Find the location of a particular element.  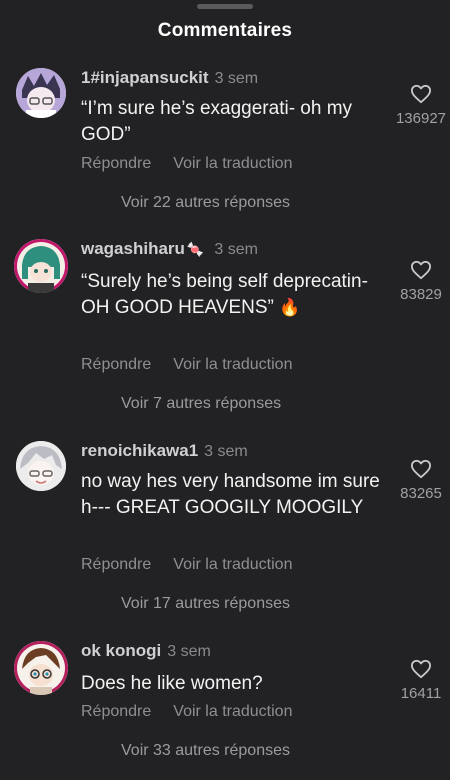

comment-meta: renoichikawa1 3 sem is located at coordinates (164, 451).